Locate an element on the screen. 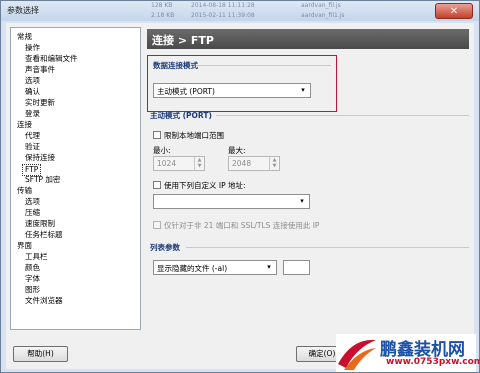 This screenshot has height=373, width=480. ip-address-combo: ▾ is located at coordinates (231, 201).